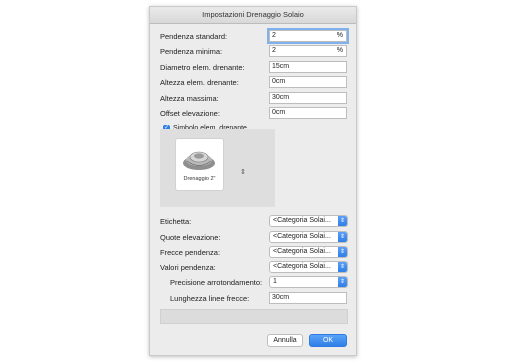 The width and height of the screenshot is (522, 363). I want to click on min-slope-value: 2, so click(274, 50).